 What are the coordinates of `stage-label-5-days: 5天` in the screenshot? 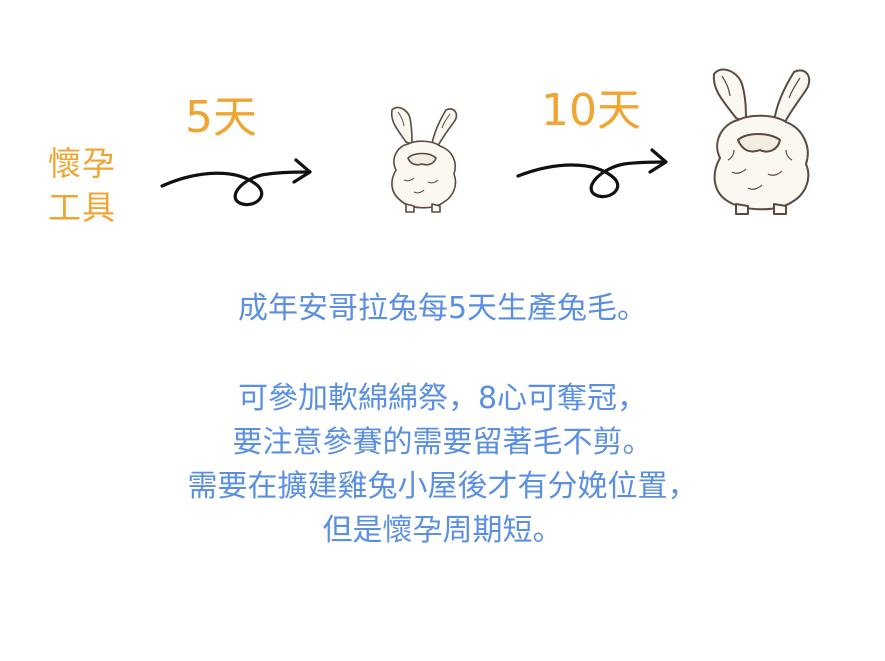 It's located at (221, 117).